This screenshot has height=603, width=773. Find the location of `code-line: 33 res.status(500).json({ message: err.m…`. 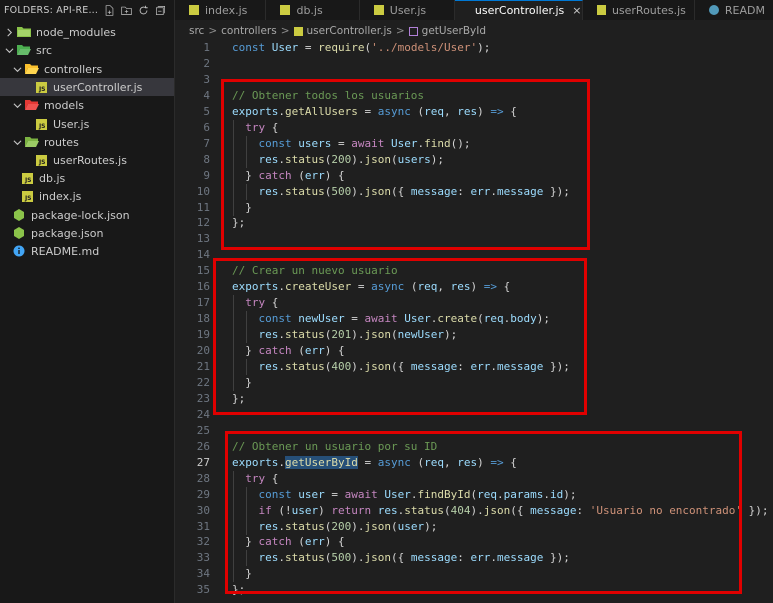

code-line: 33 res.status(500).json({ message: err.m… is located at coordinates (474, 558).